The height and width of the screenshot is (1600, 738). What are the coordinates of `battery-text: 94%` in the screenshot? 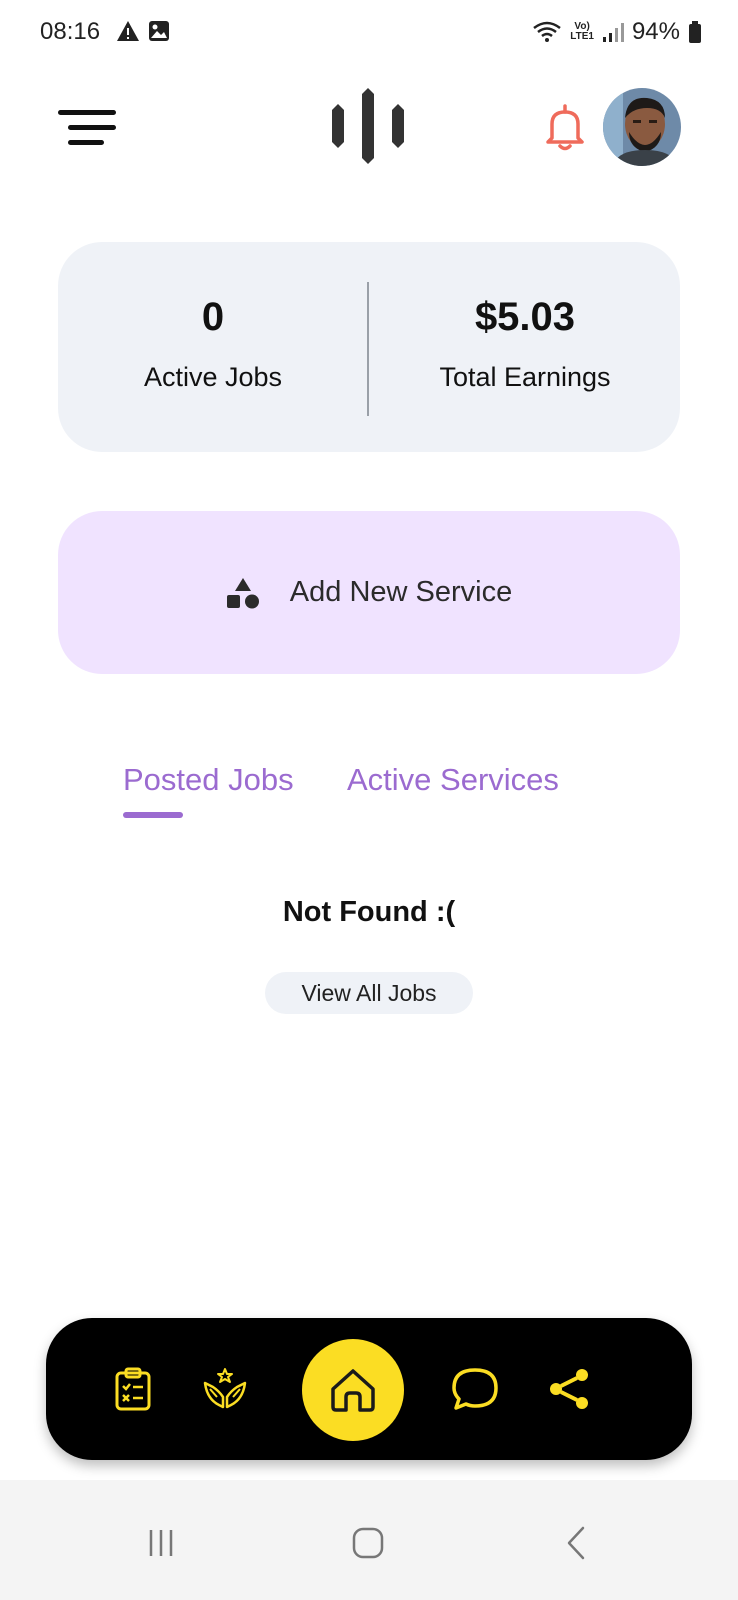 It's located at (655, 31).